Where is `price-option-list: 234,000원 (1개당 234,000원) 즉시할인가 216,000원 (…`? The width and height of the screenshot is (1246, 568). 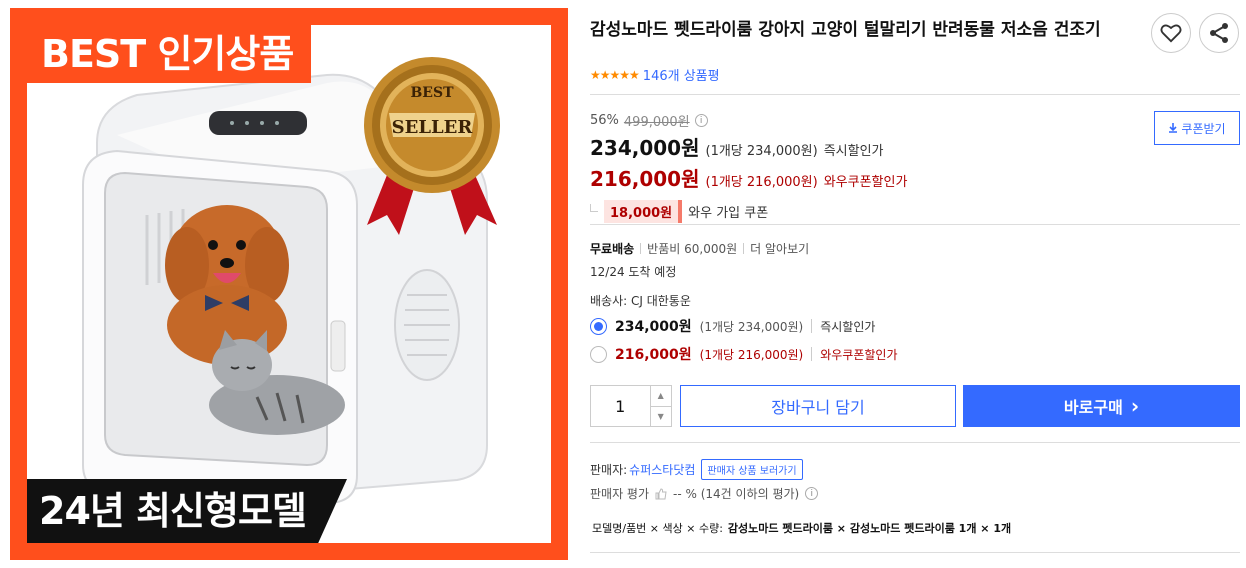 price-option-list: 234,000원 (1개당 234,000원) 즉시할인가 216,000원 (… is located at coordinates (744, 340).